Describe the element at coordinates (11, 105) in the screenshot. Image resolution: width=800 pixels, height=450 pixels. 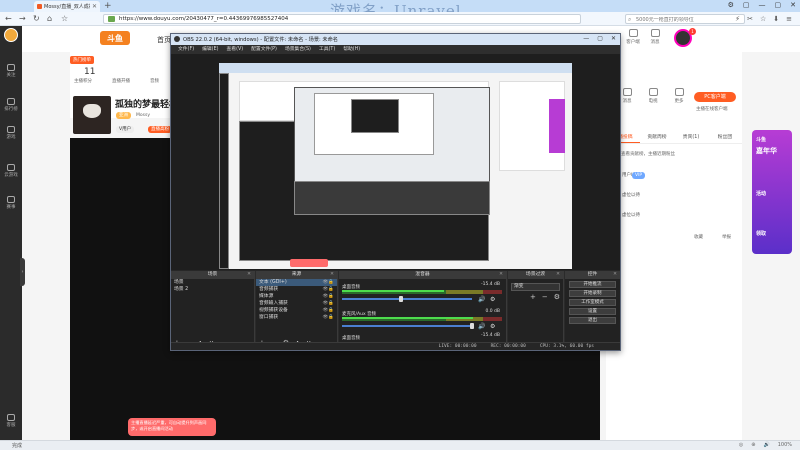
I see `left-nav-rank: 排行榜` at that location.